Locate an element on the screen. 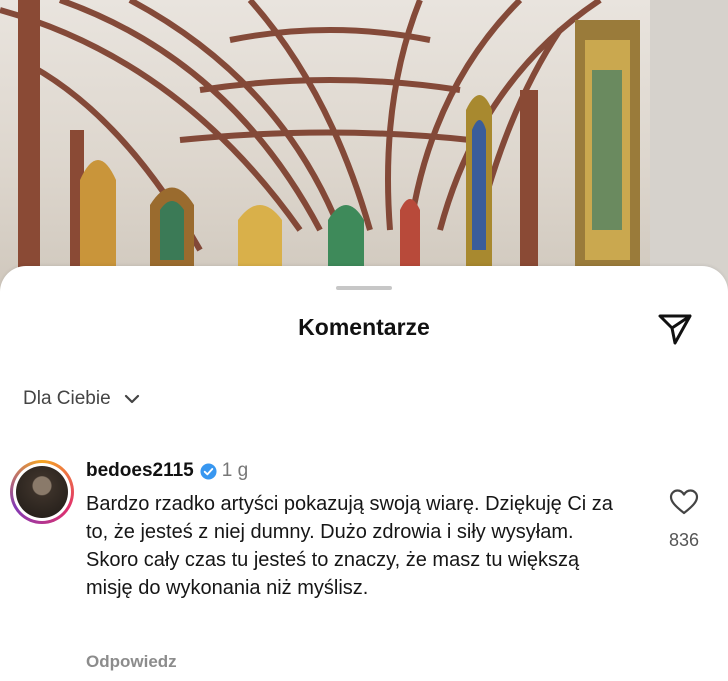  comment-filter-dropdown: Dla Ciebie is located at coordinates (82, 399).